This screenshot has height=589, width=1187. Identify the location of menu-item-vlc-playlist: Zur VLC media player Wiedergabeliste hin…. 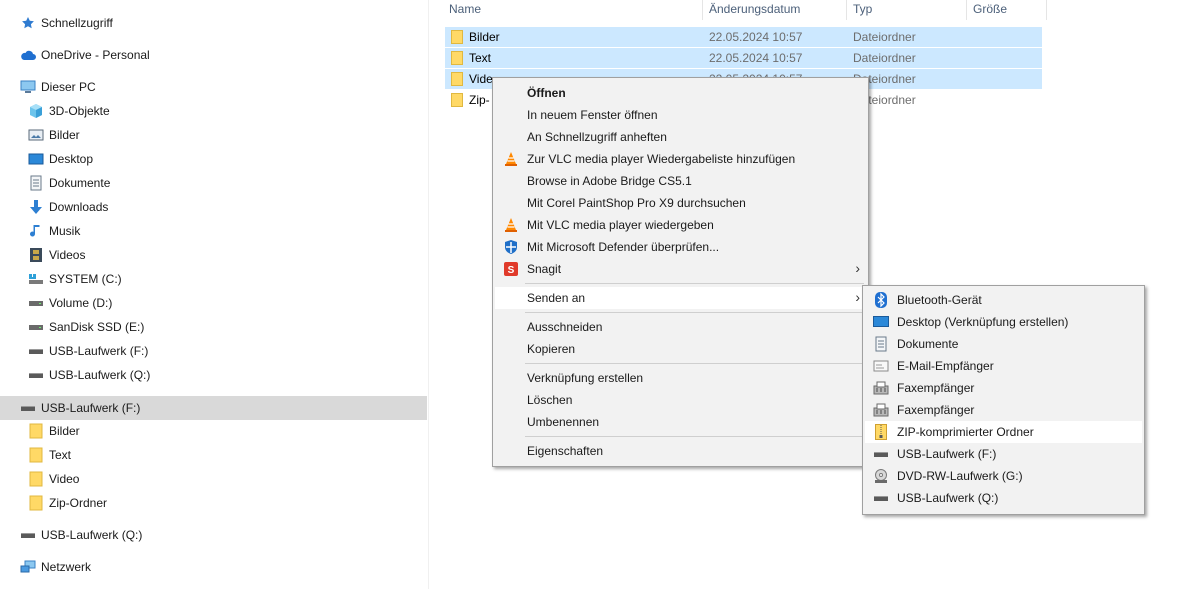
(680, 159).